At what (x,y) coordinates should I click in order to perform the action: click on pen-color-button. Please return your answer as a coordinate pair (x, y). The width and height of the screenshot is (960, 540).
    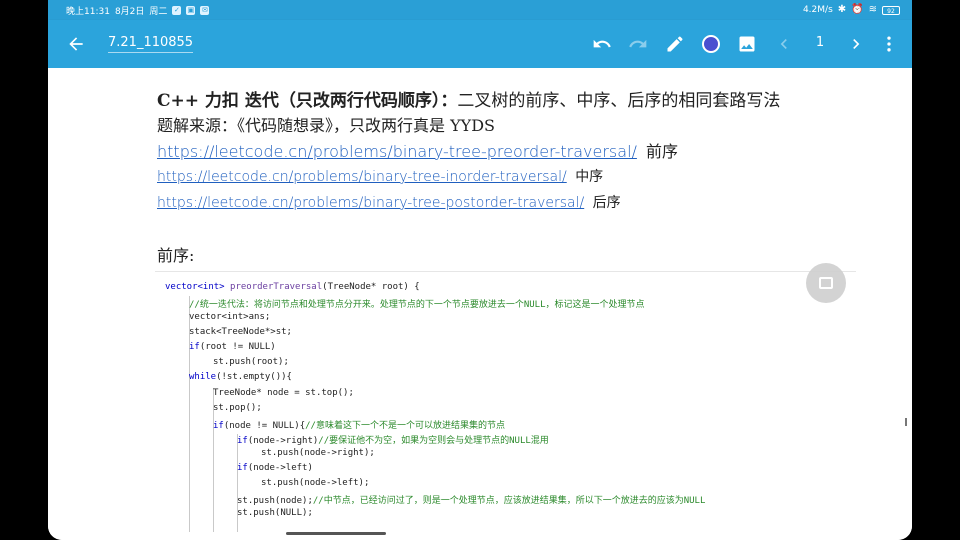
    Looking at the image, I should click on (711, 44).